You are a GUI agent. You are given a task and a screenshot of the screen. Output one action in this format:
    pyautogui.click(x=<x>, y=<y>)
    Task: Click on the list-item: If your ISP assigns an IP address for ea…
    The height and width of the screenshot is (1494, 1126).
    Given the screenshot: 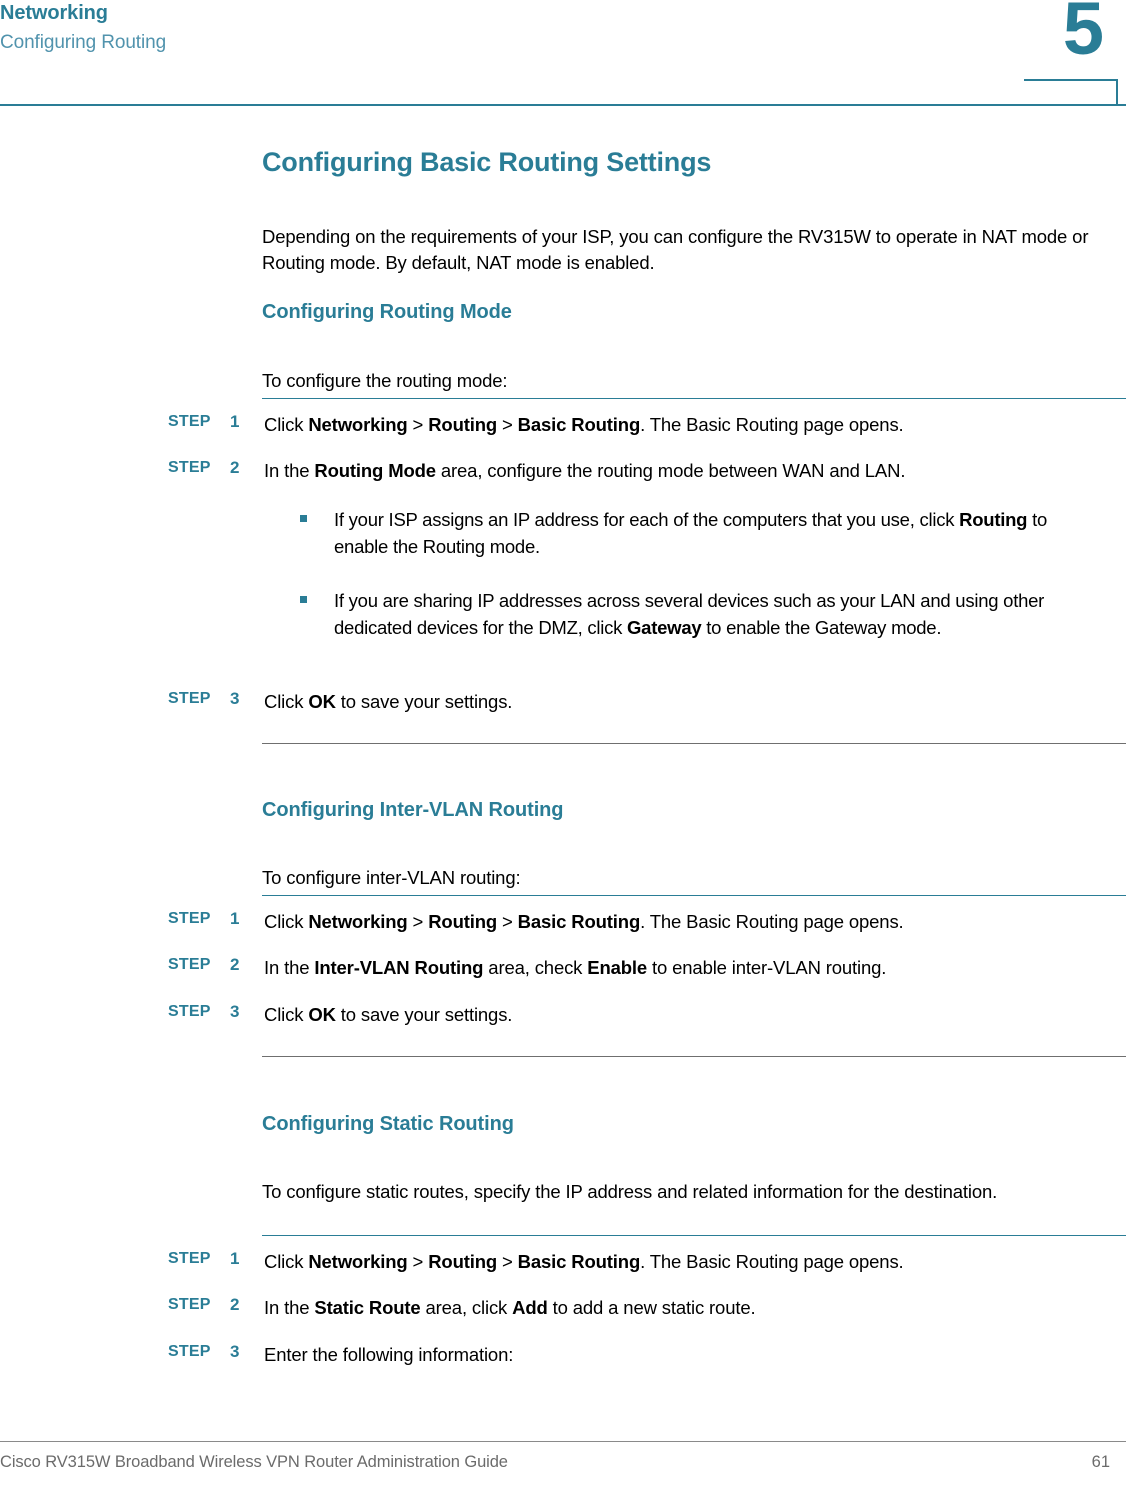 What is the action you would take?
    pyautogui.click(x=700, y=533)
    